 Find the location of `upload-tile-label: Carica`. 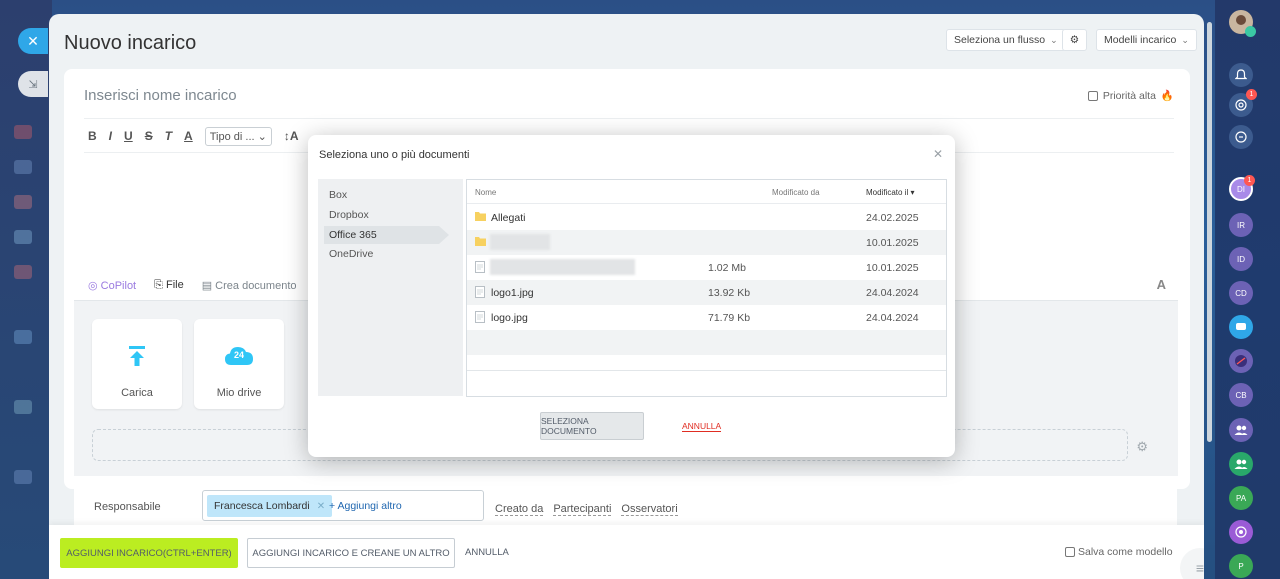

upload-tile-label: Carica is located at coordinates (137, 393).